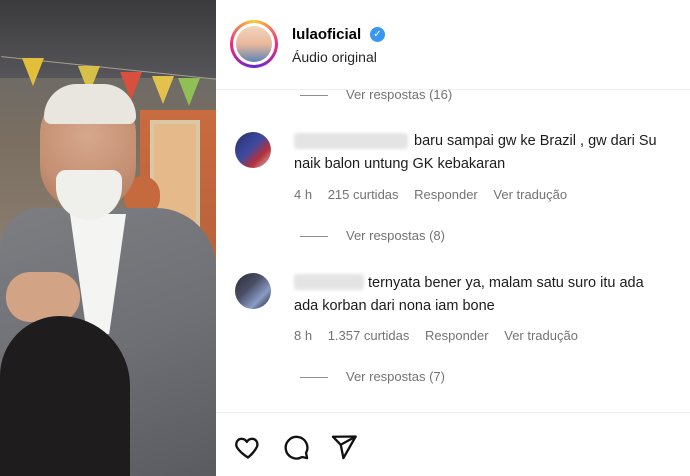  I want to click on send-icon, so click(344, 447).